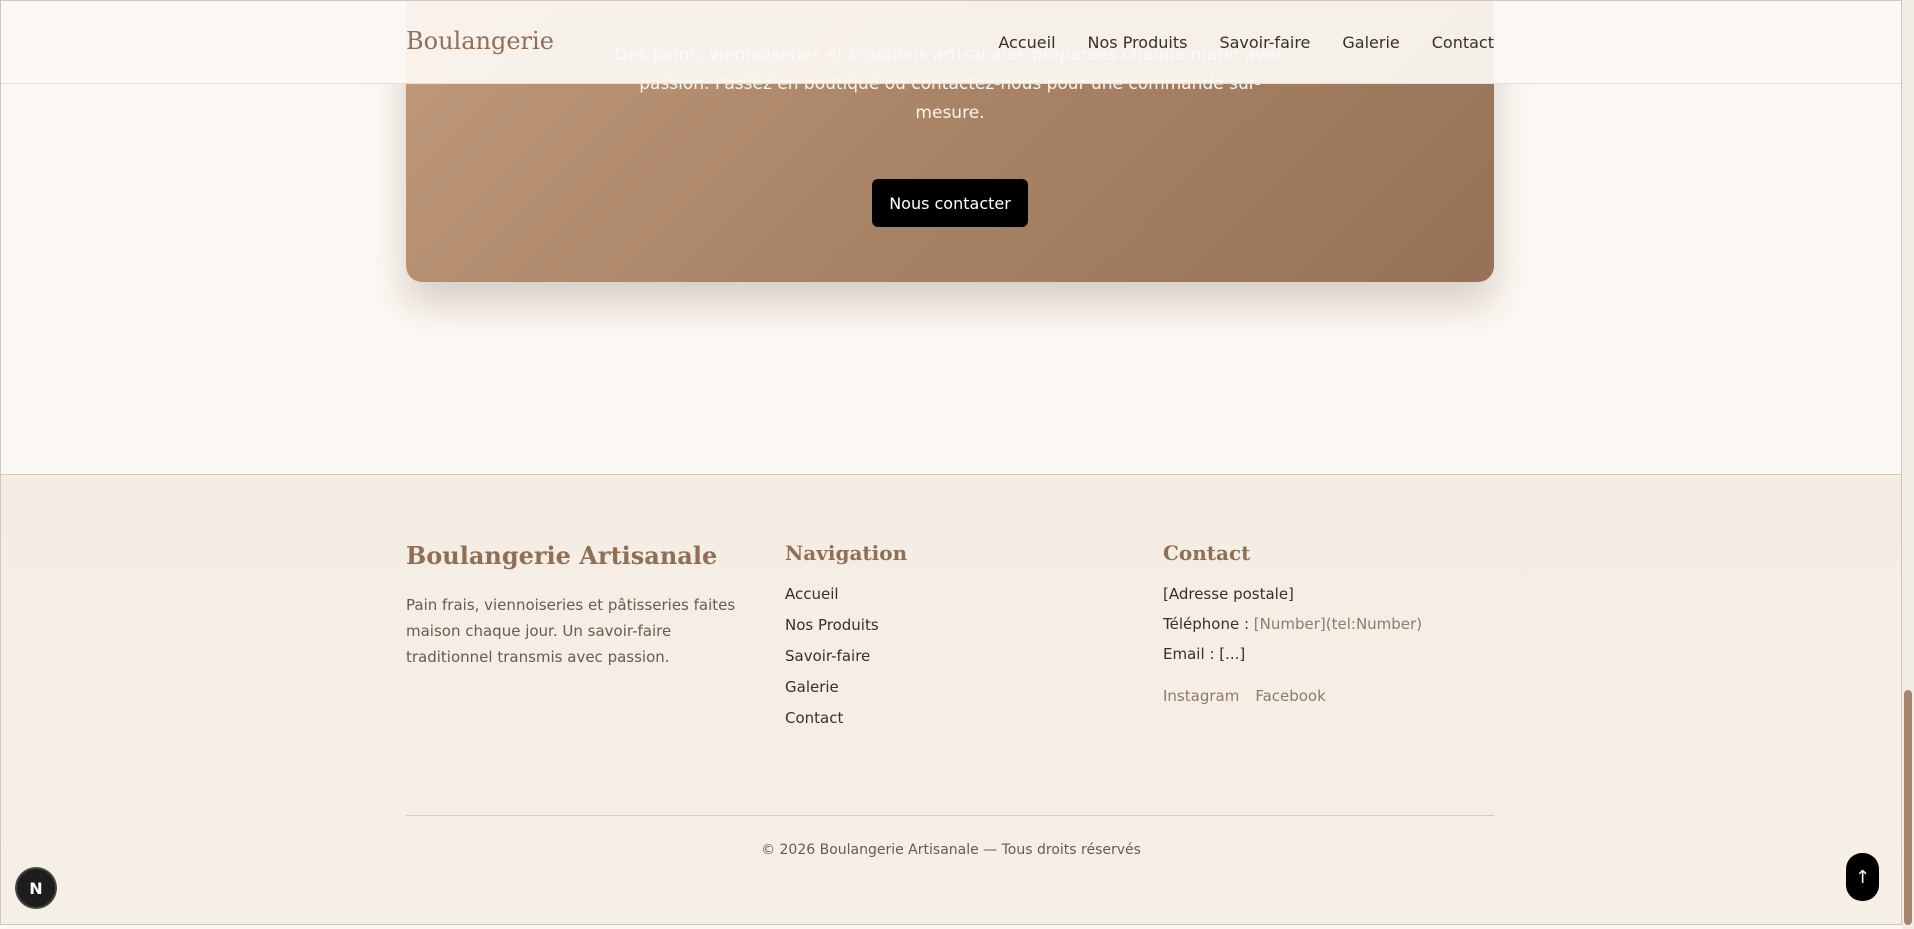 This screenshot has height=929, width=1914. What do you see at coordinates (1207, 553) in the screenshot?
I see `footer-contact-title: Contact` at bounding box center [1207, 553].